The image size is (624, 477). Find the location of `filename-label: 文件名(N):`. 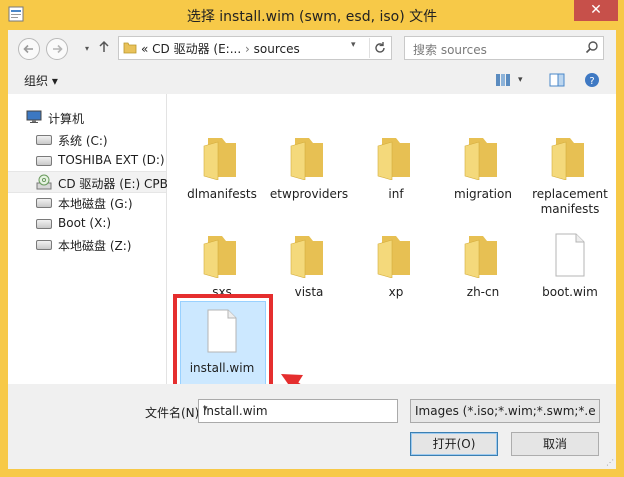

filename-label: 文件名(N): is located at coordinates (174, 413).